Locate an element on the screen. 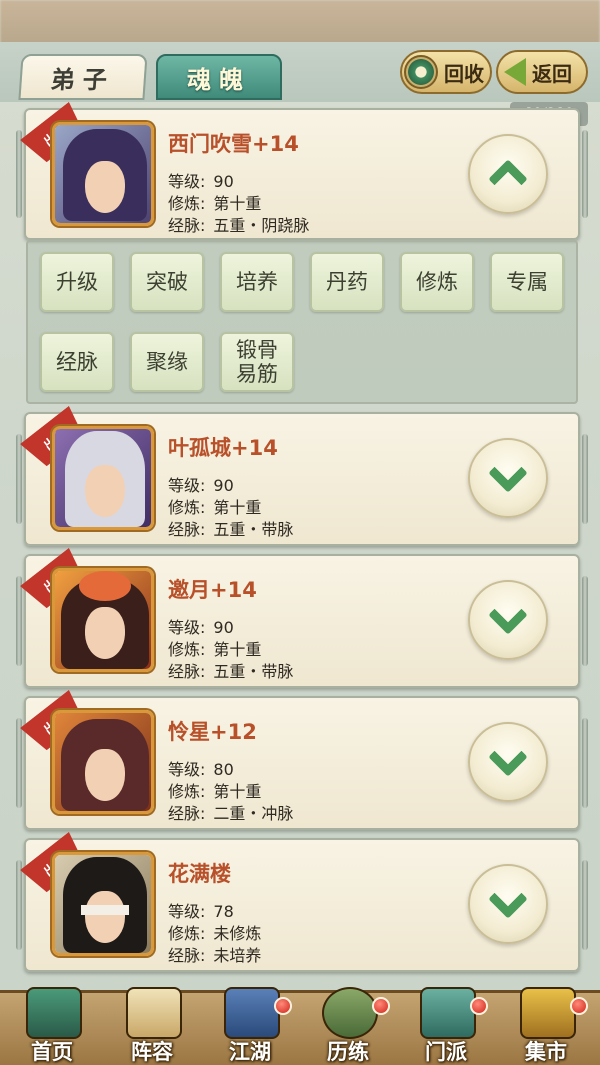  exclusive-button: 专属 is located at coordinates (527, 282).